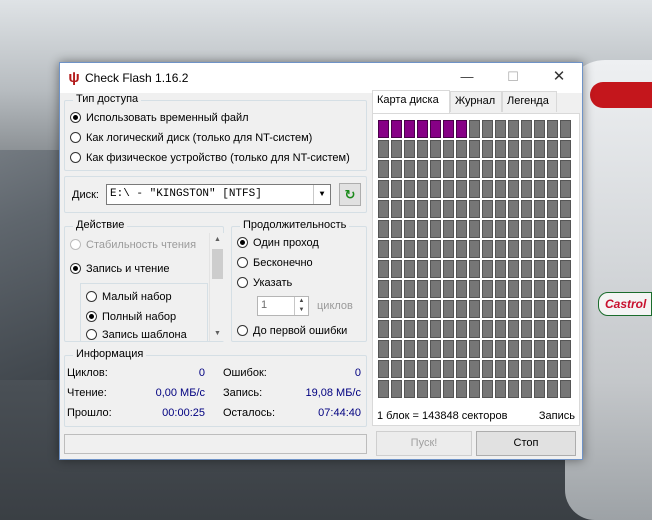 This screenshot has height=520, width=652. Describe the element at coordinates (275, 263) in the screenshot. I see `radio-infinite: Бесконечно` at that location.